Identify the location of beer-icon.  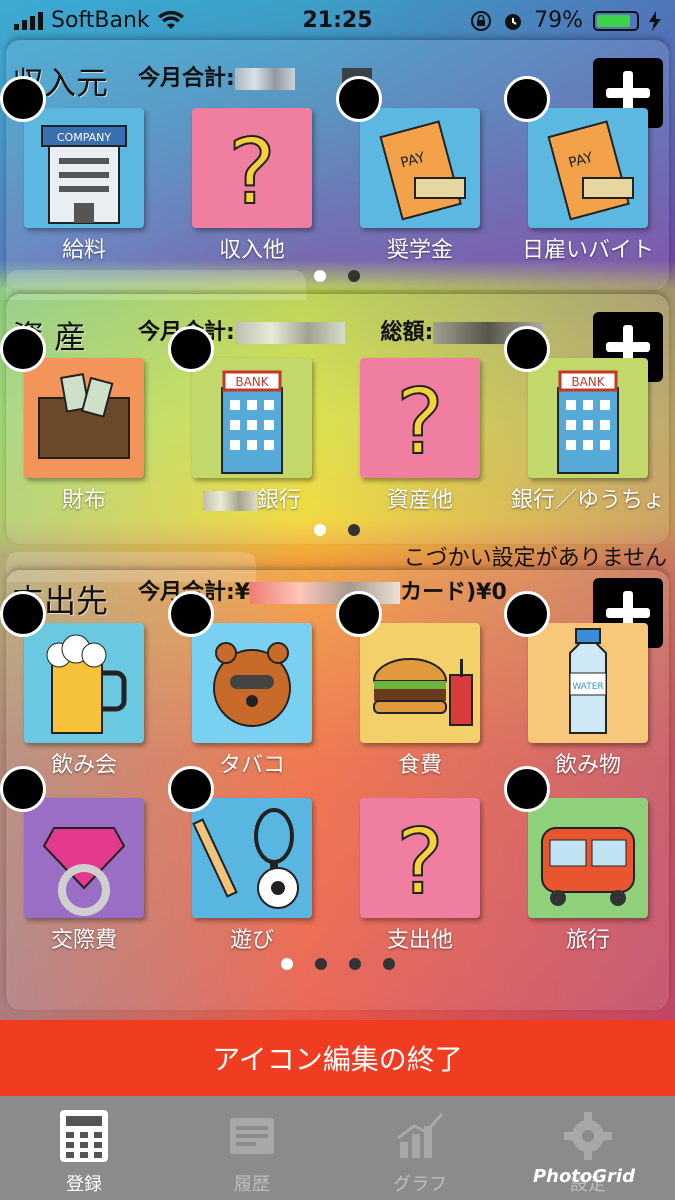
(84, 683).